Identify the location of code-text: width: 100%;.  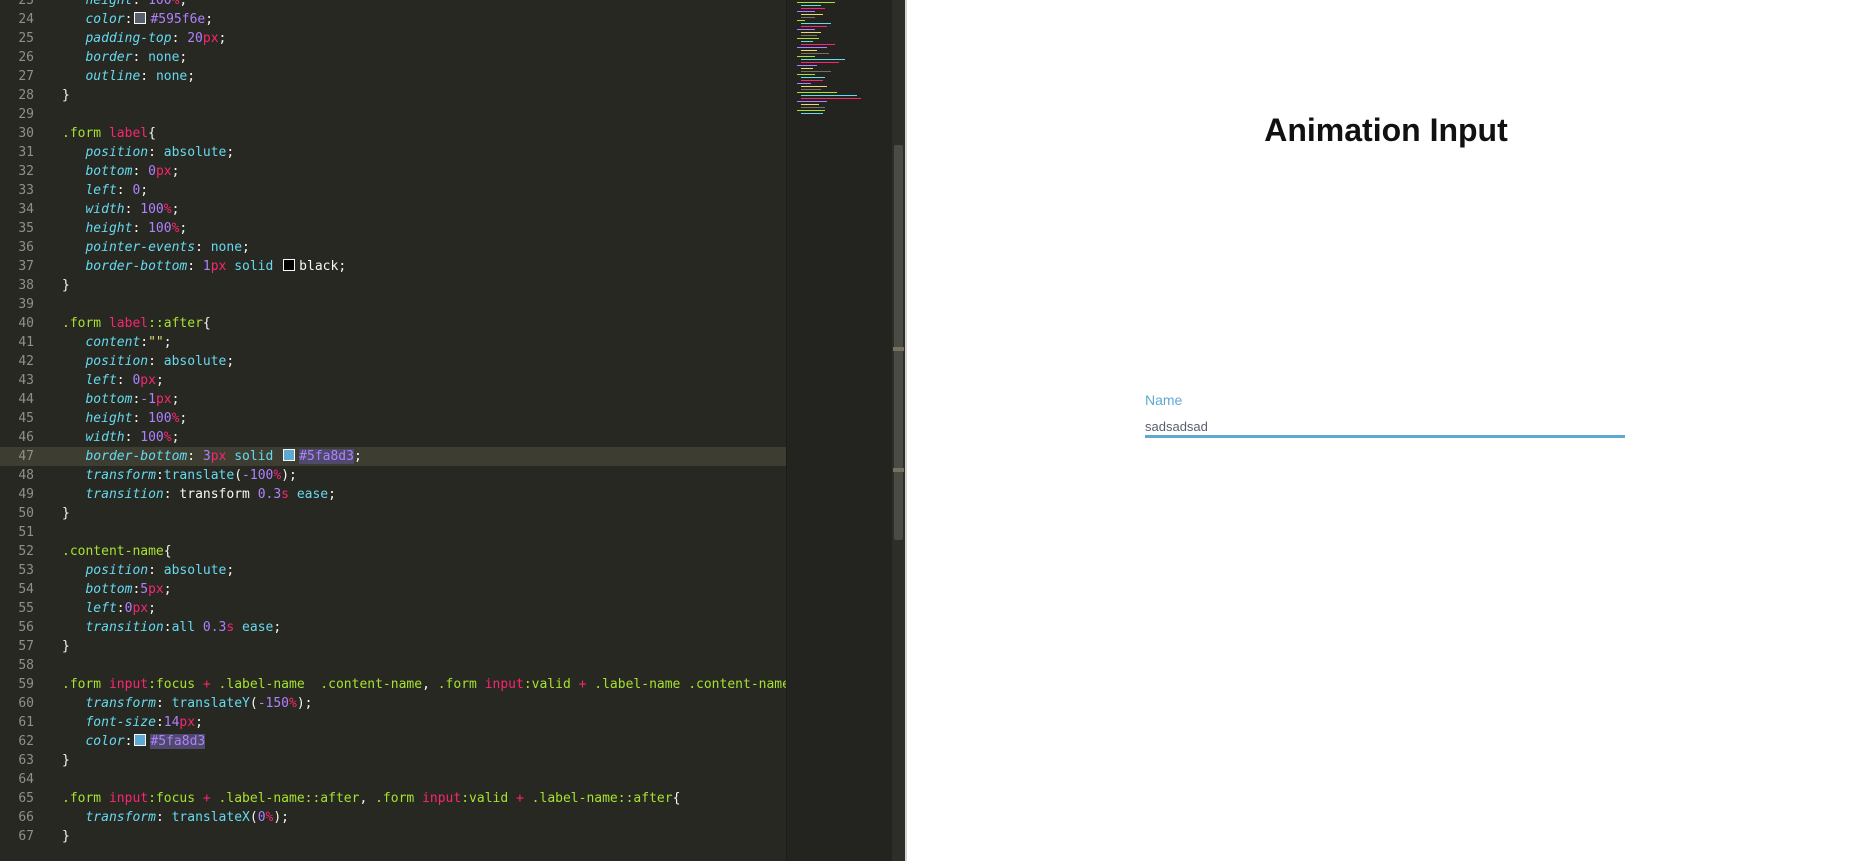
(120, 437).